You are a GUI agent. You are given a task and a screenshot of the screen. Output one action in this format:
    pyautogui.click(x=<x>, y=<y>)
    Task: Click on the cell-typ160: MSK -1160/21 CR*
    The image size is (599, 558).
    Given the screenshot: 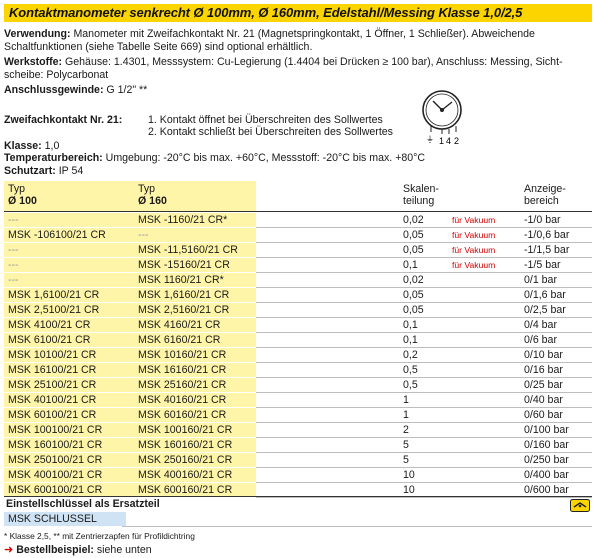 What is the action you would take?
    pyautogui.click(x=193, y=220)
    